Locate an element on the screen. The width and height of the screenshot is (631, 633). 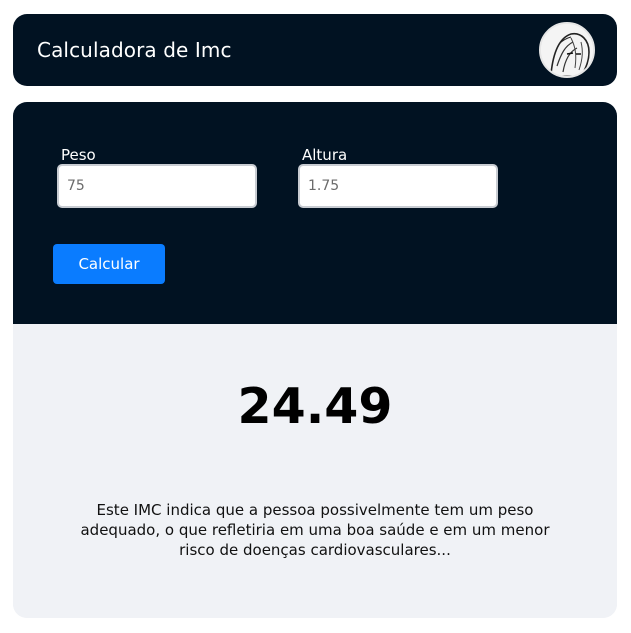
altura-label: Altura is located at coordinates (325, 155).